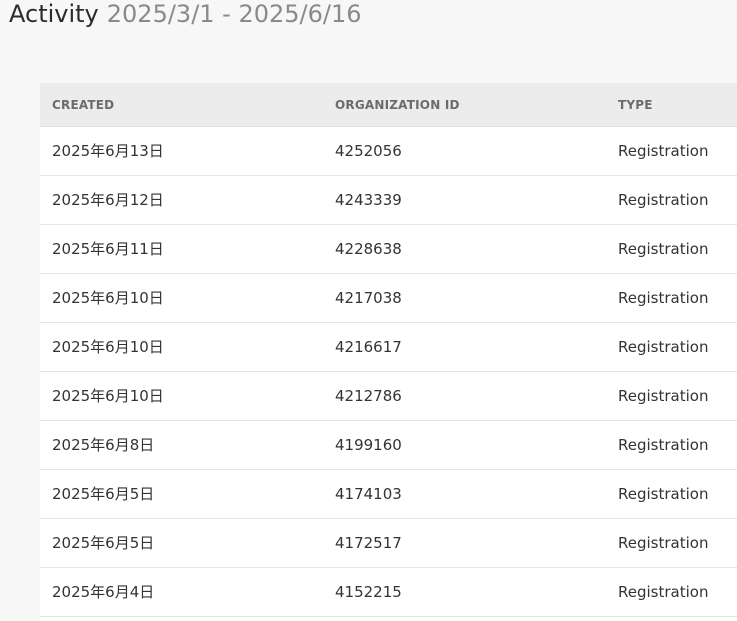  I want to click on cell-created: 2025年6月8日, so click(103, 445).